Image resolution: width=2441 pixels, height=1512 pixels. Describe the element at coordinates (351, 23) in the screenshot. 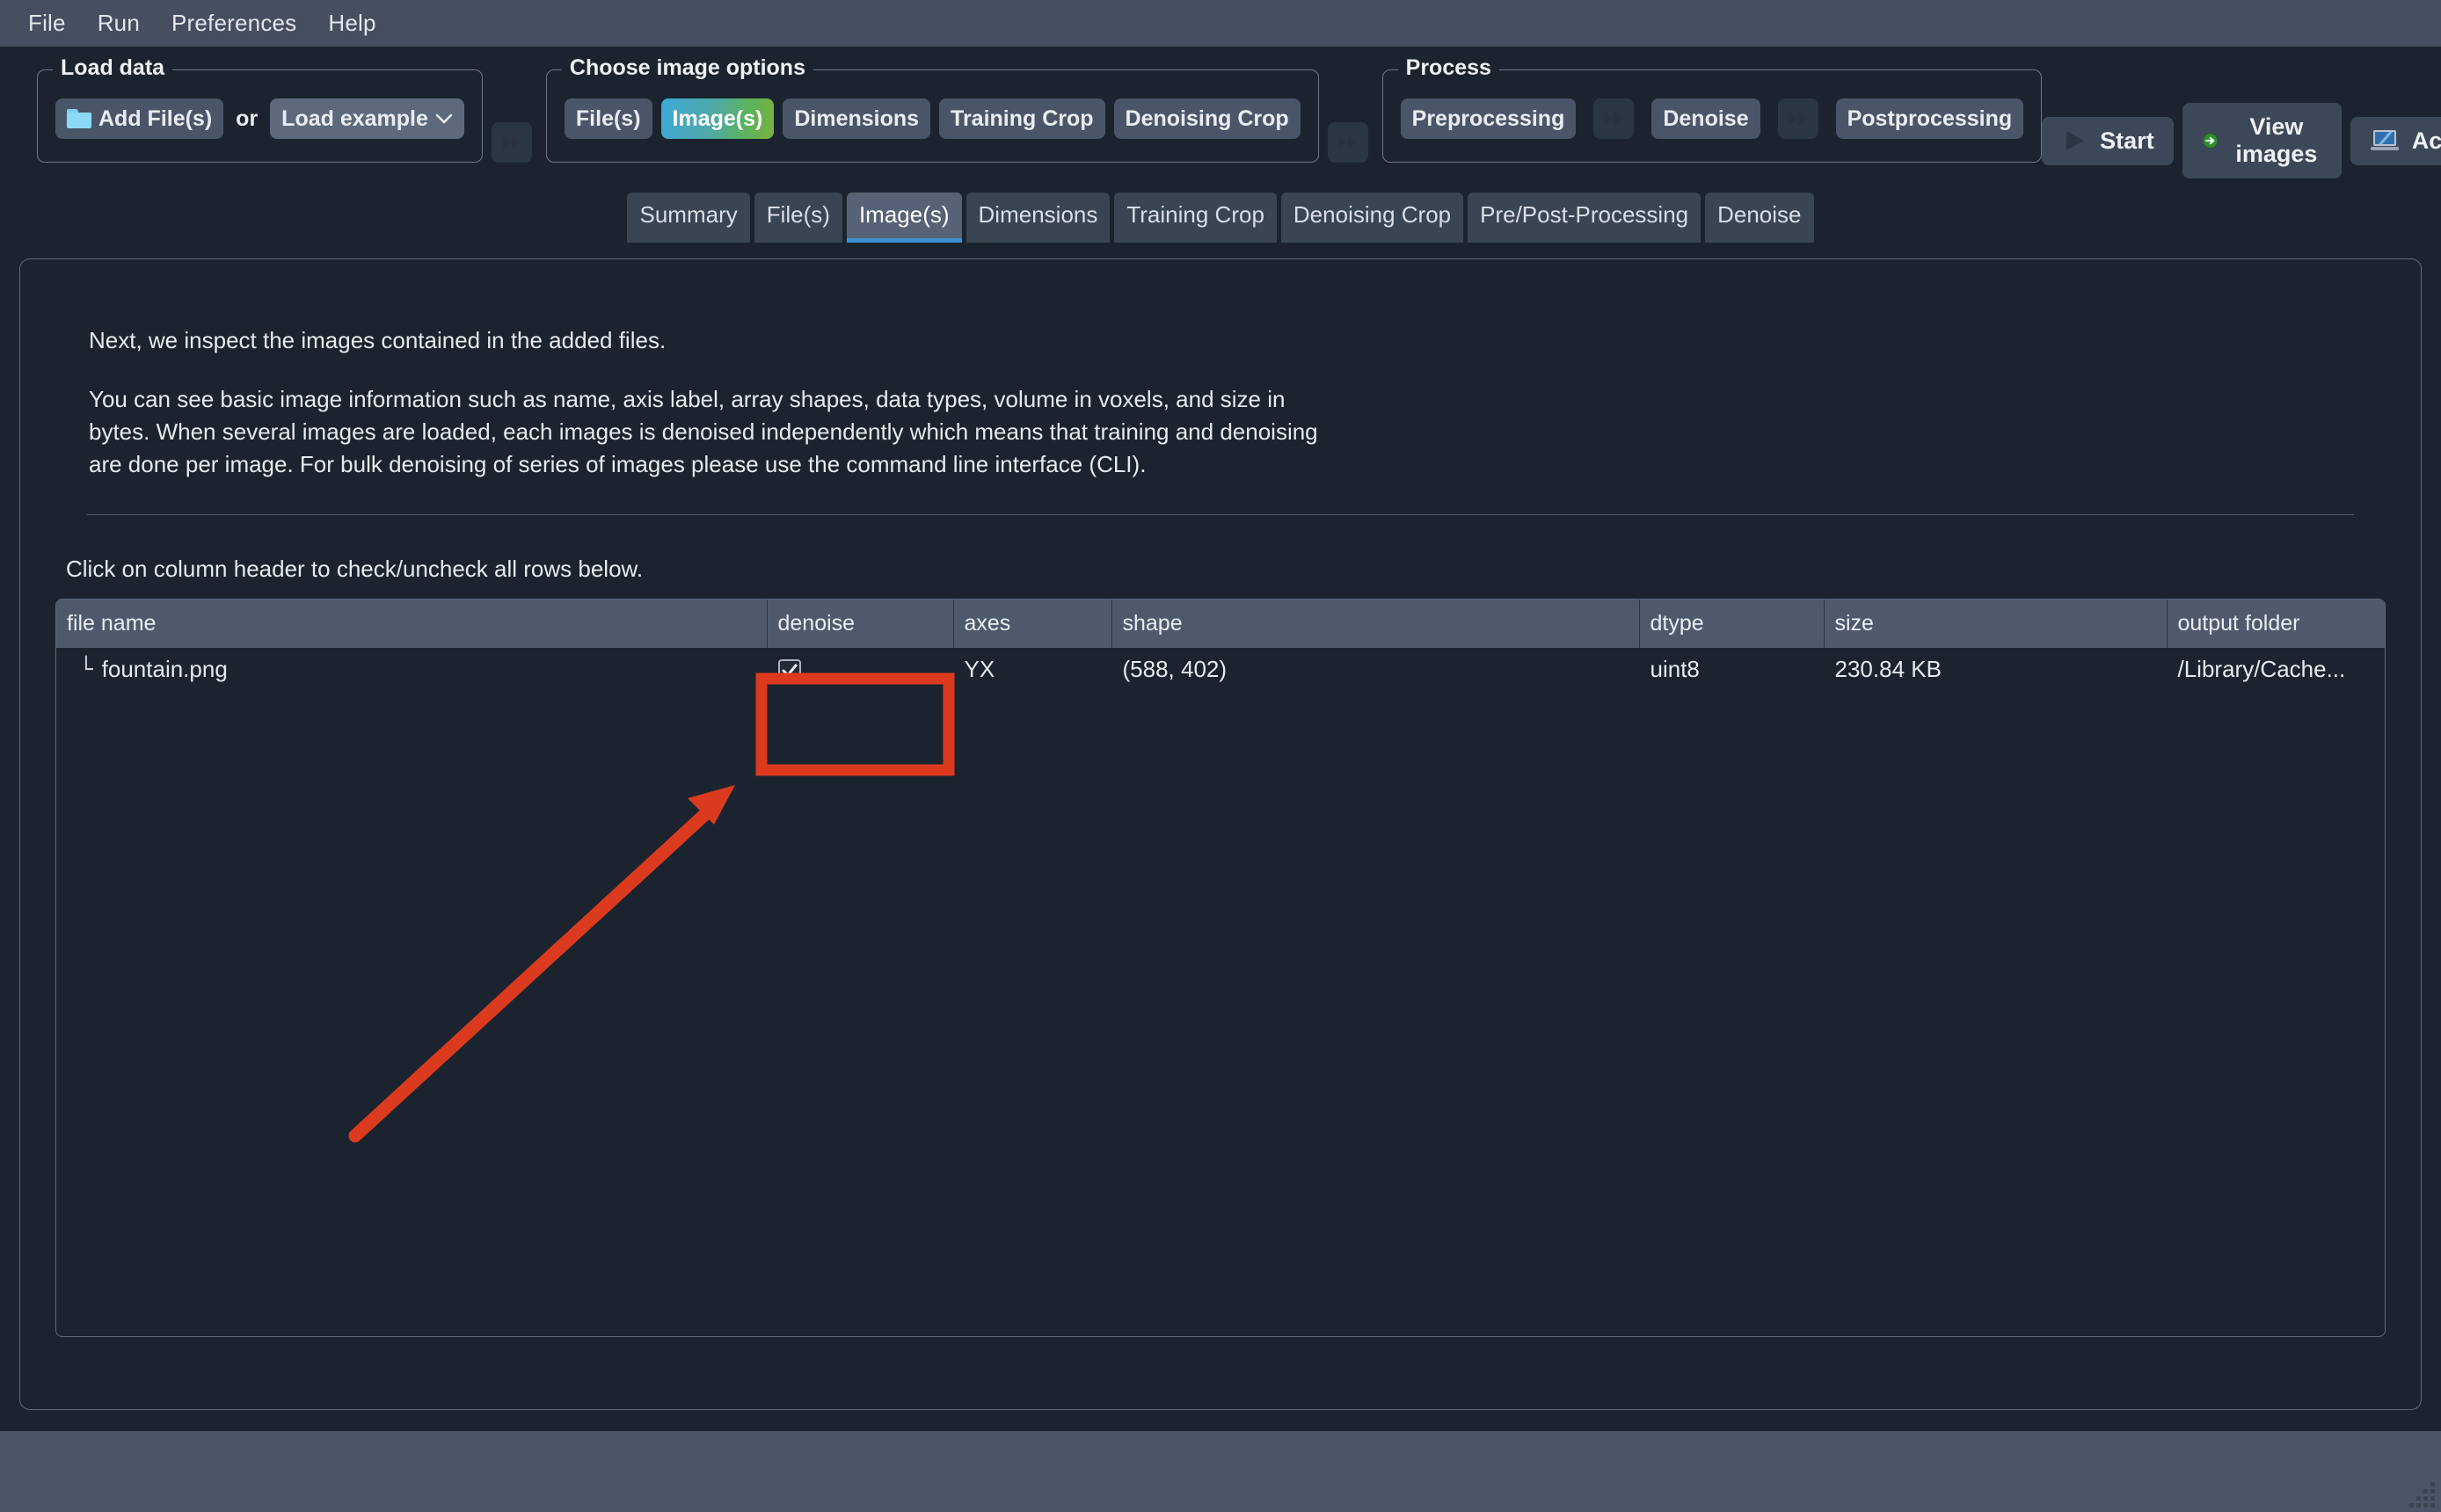

I see `menu-item-help: Help` at that location.